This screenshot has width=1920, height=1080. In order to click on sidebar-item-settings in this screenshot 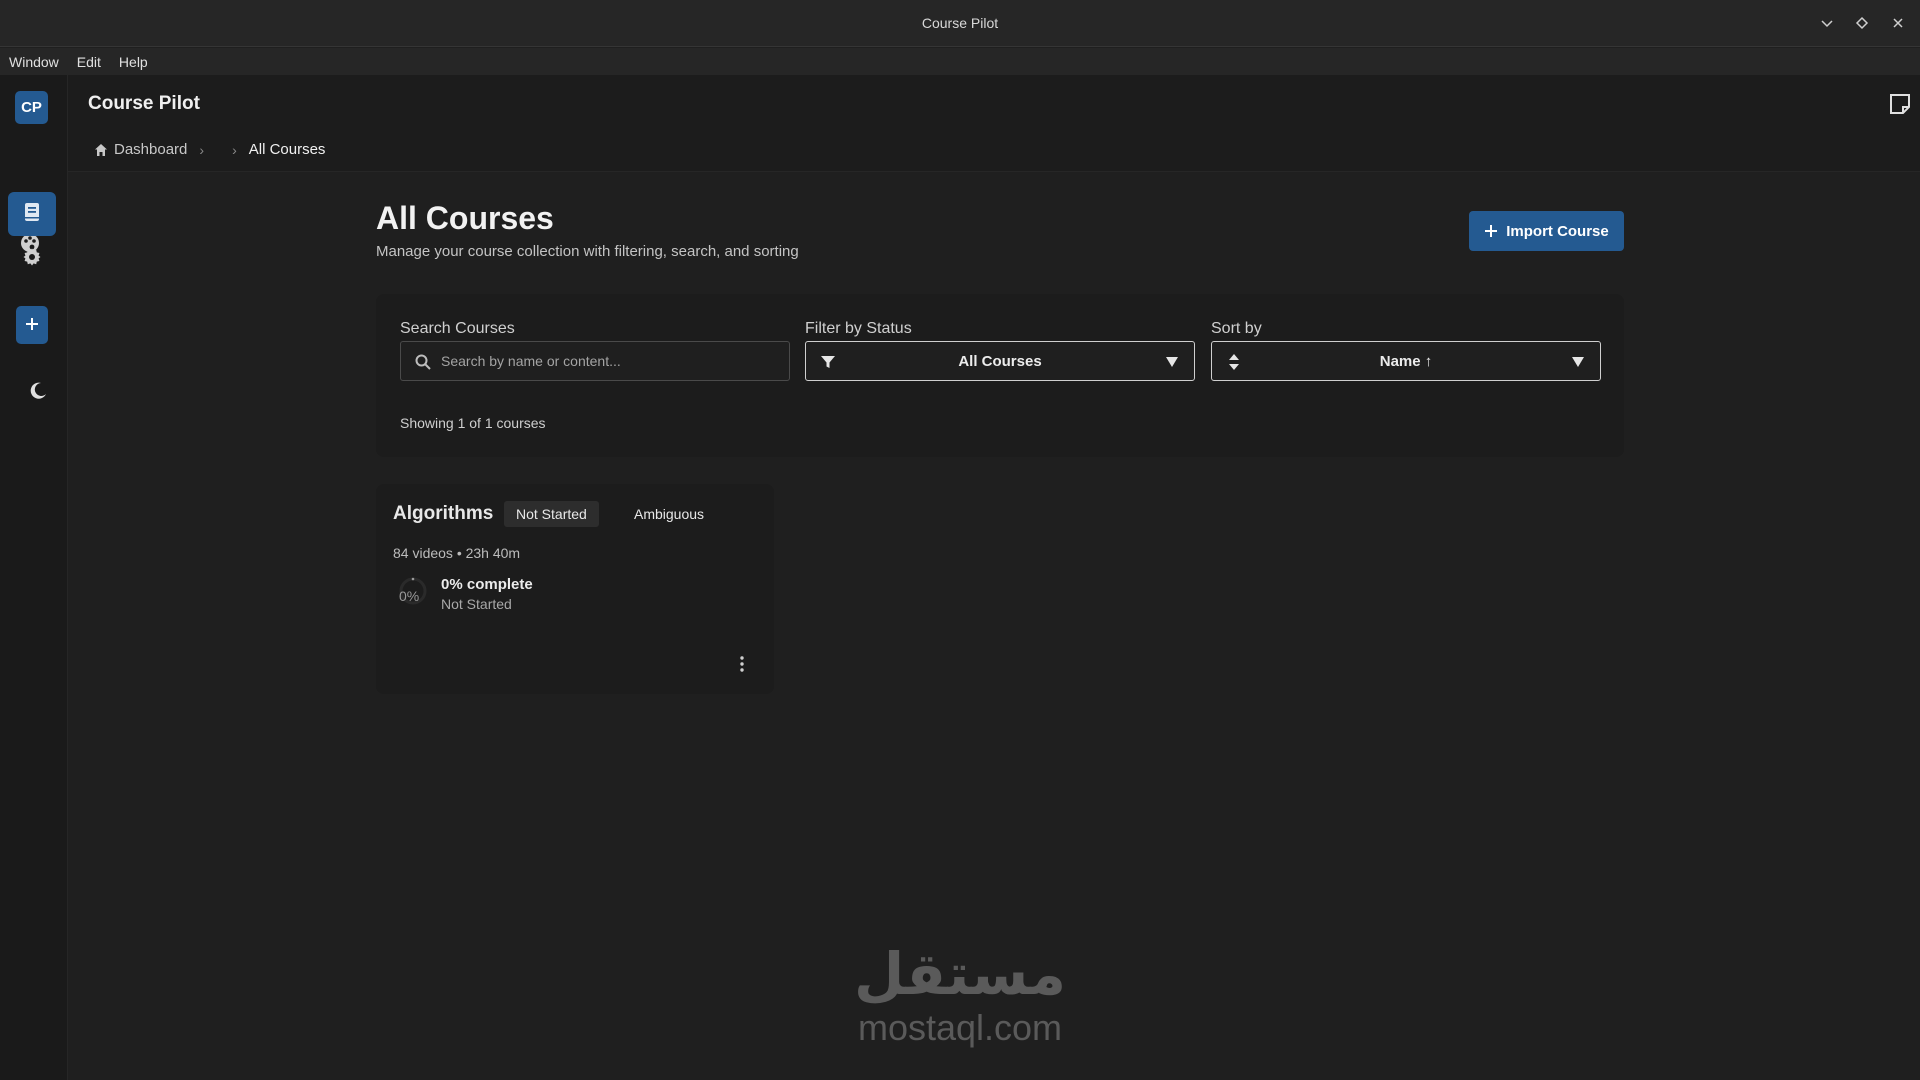, I will do `click(32, 259)`.